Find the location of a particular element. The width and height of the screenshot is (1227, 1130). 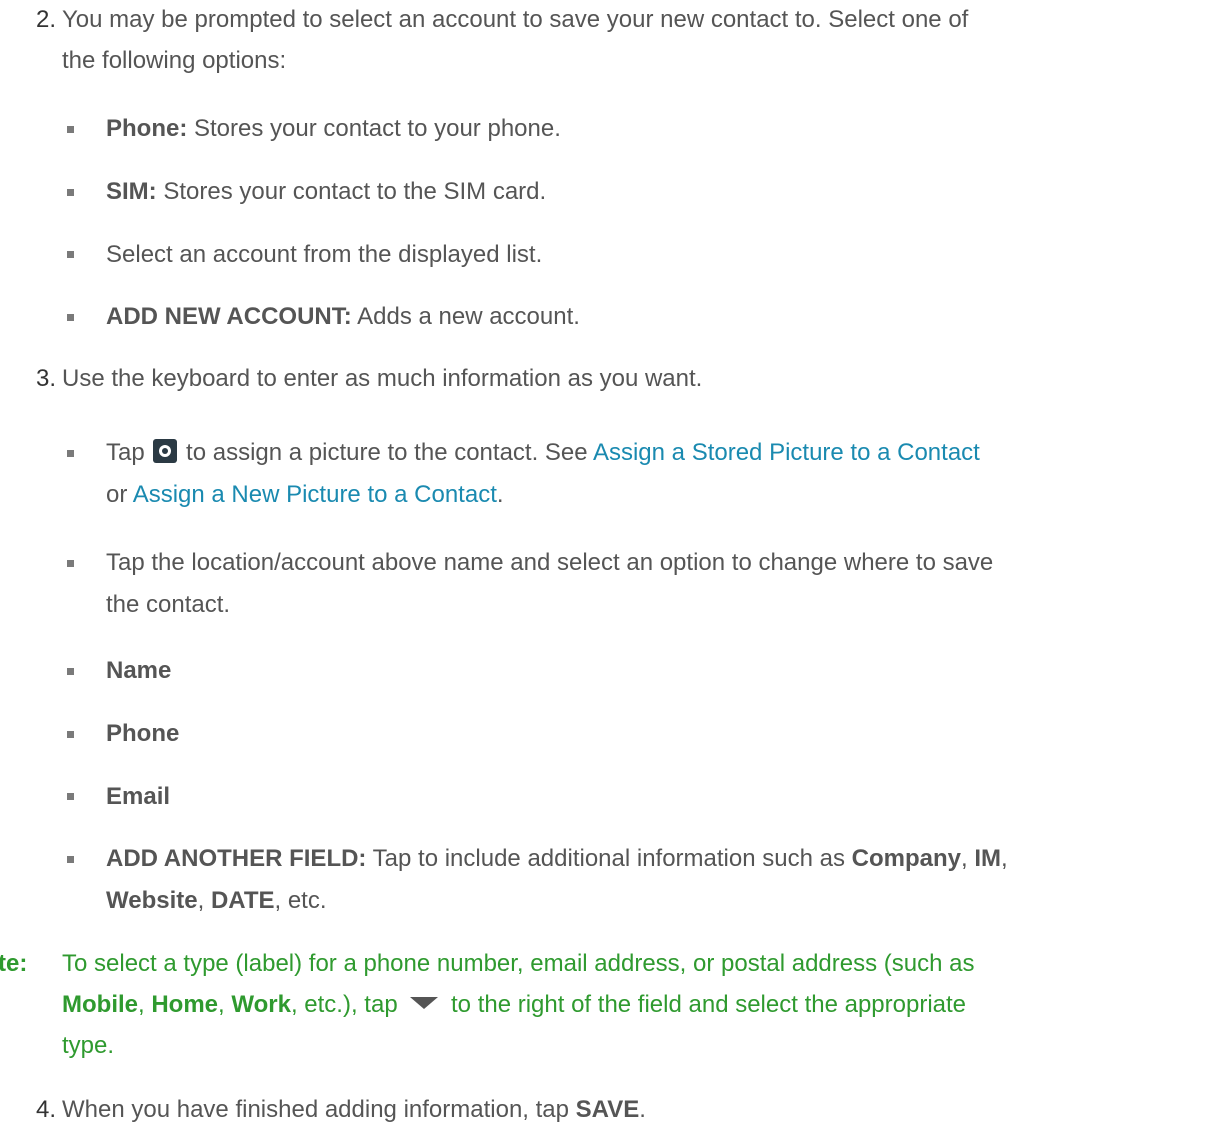

field-name: Name is located at coordinates (138, 671).